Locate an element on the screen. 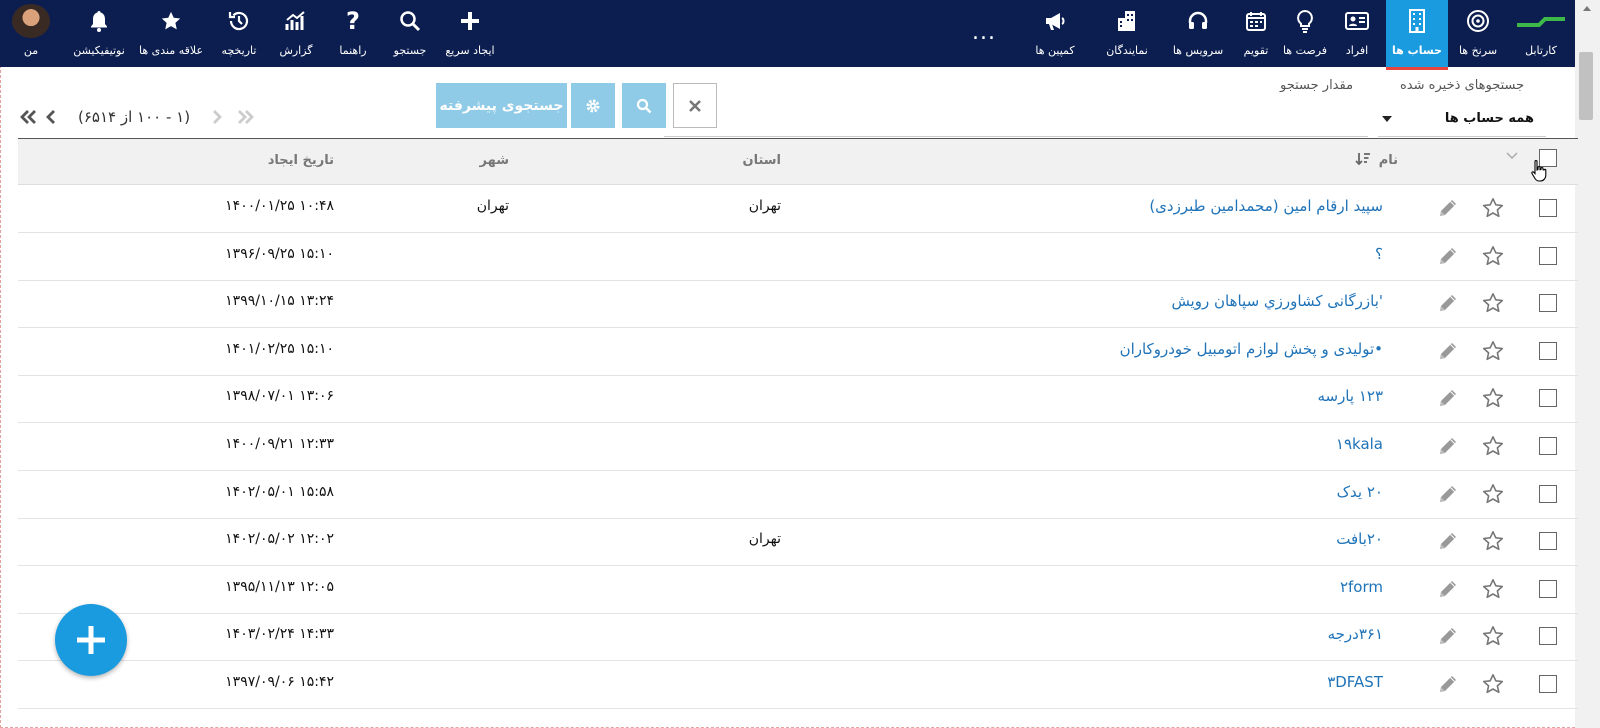 The height and width of the screenshot is (728, 1600). sort-icon is located at coordinates (1363, 159).